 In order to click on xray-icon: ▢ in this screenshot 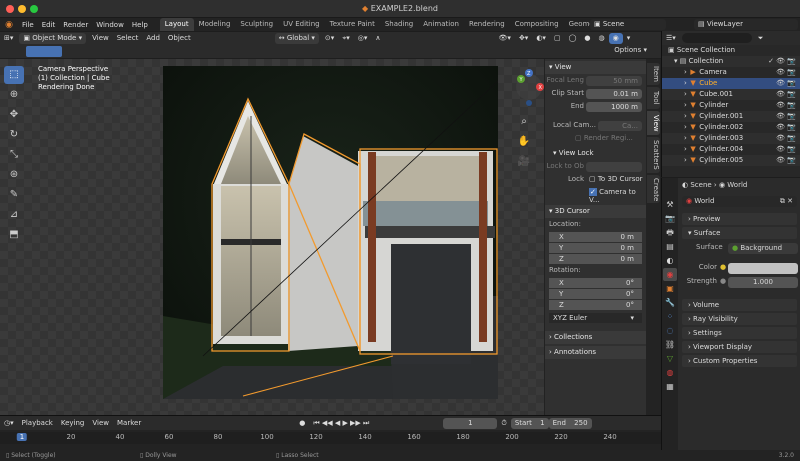, I will do `click(557, 38)`.